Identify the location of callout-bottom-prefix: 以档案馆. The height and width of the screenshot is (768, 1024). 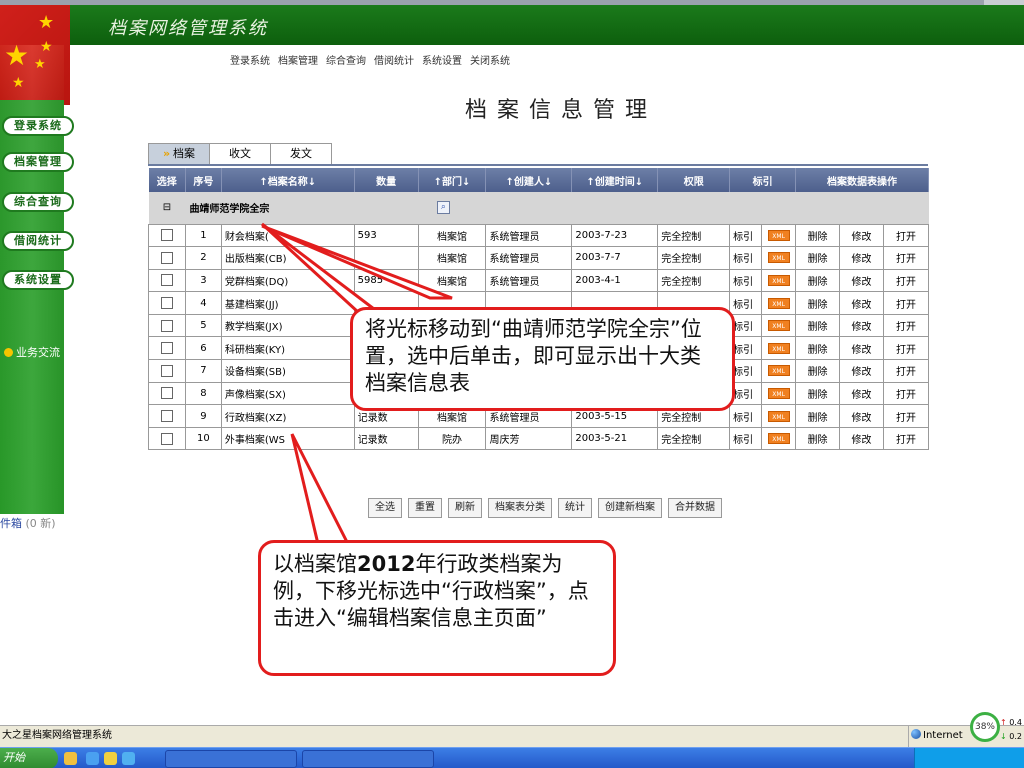
(315, 564).